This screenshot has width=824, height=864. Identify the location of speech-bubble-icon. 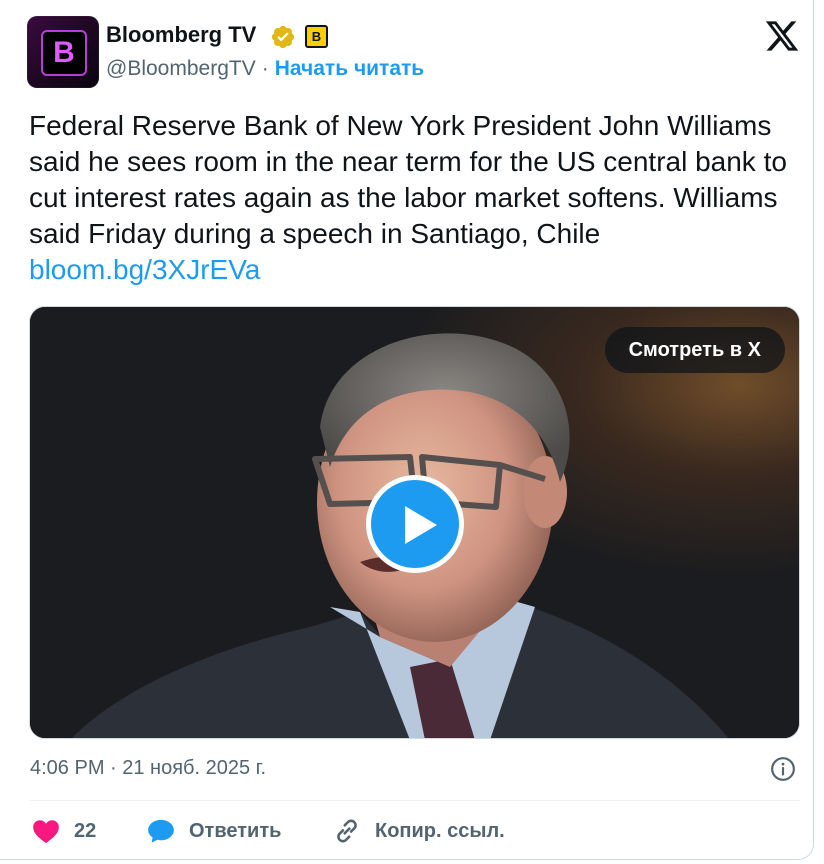
(161, 831).